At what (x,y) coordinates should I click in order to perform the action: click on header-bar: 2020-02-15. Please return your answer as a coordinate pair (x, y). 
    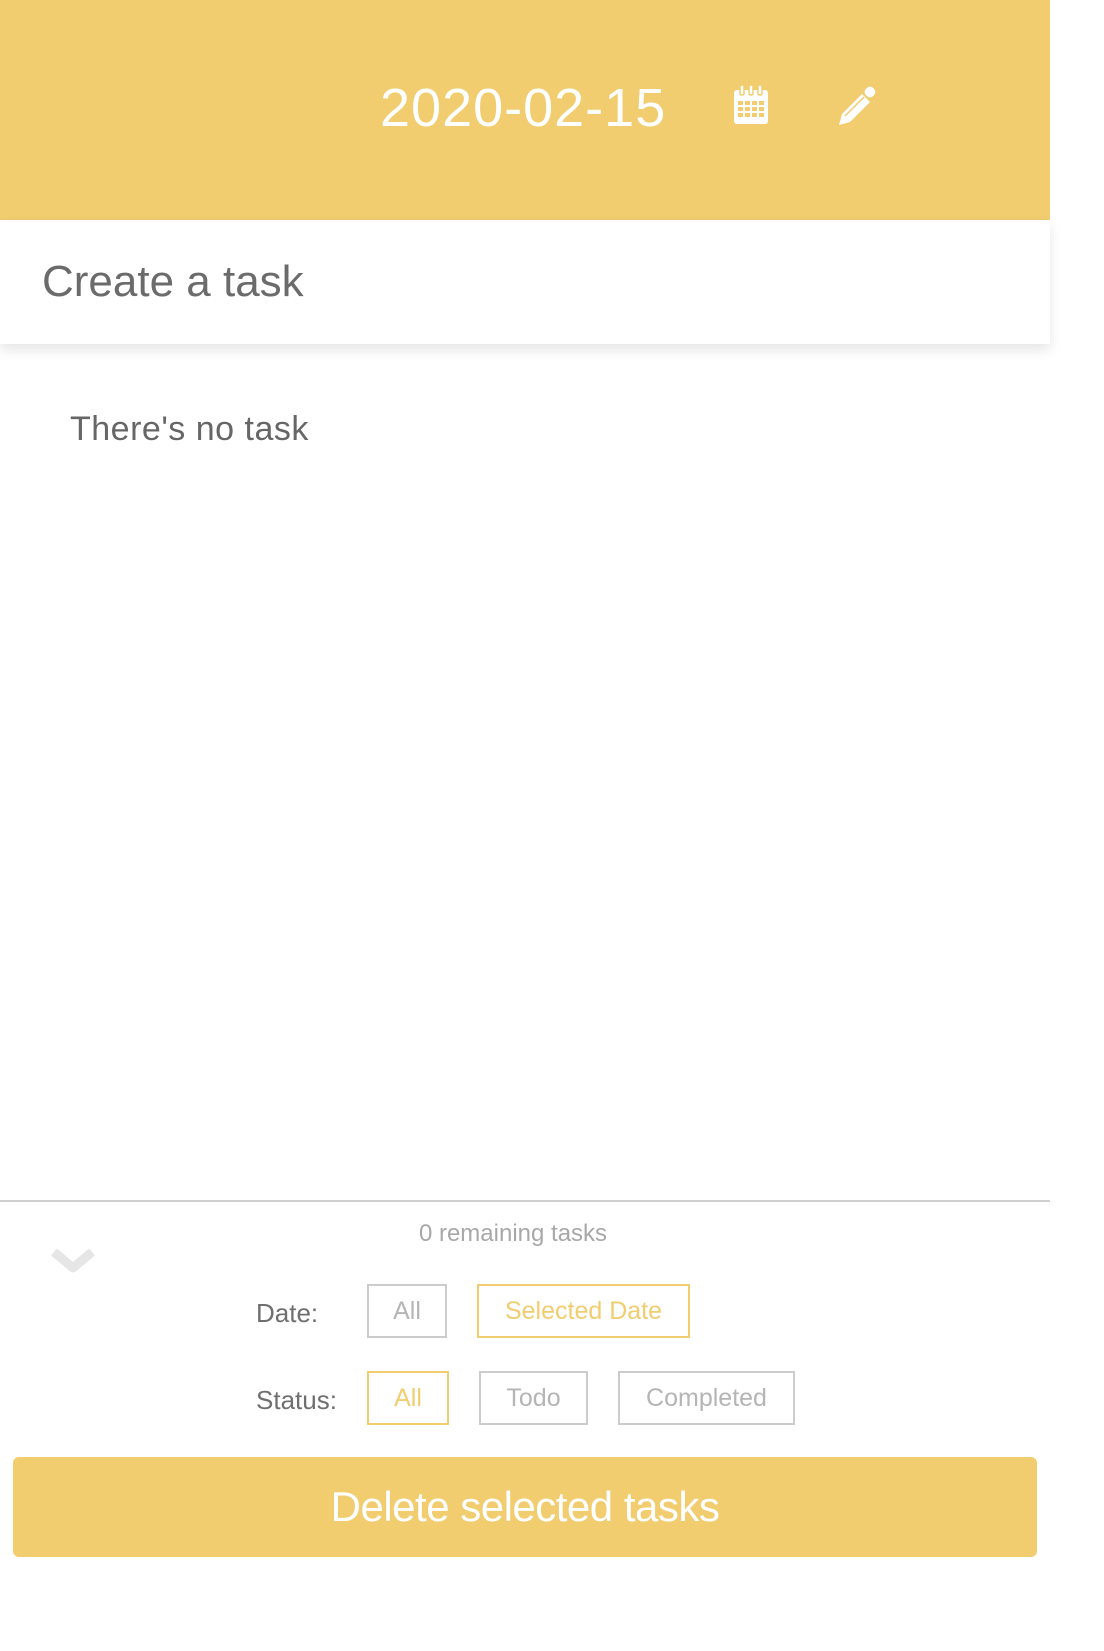
    Looking at the image, I should click on (525, 110).